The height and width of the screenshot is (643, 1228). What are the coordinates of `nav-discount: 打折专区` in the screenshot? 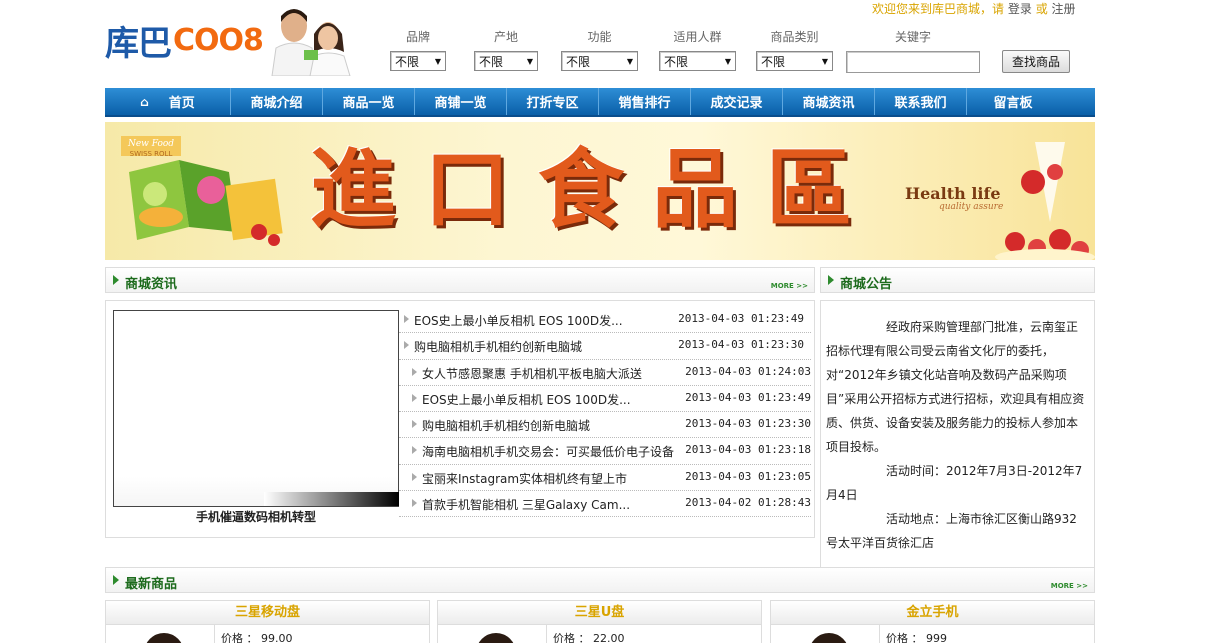 It's located at (553, 101).